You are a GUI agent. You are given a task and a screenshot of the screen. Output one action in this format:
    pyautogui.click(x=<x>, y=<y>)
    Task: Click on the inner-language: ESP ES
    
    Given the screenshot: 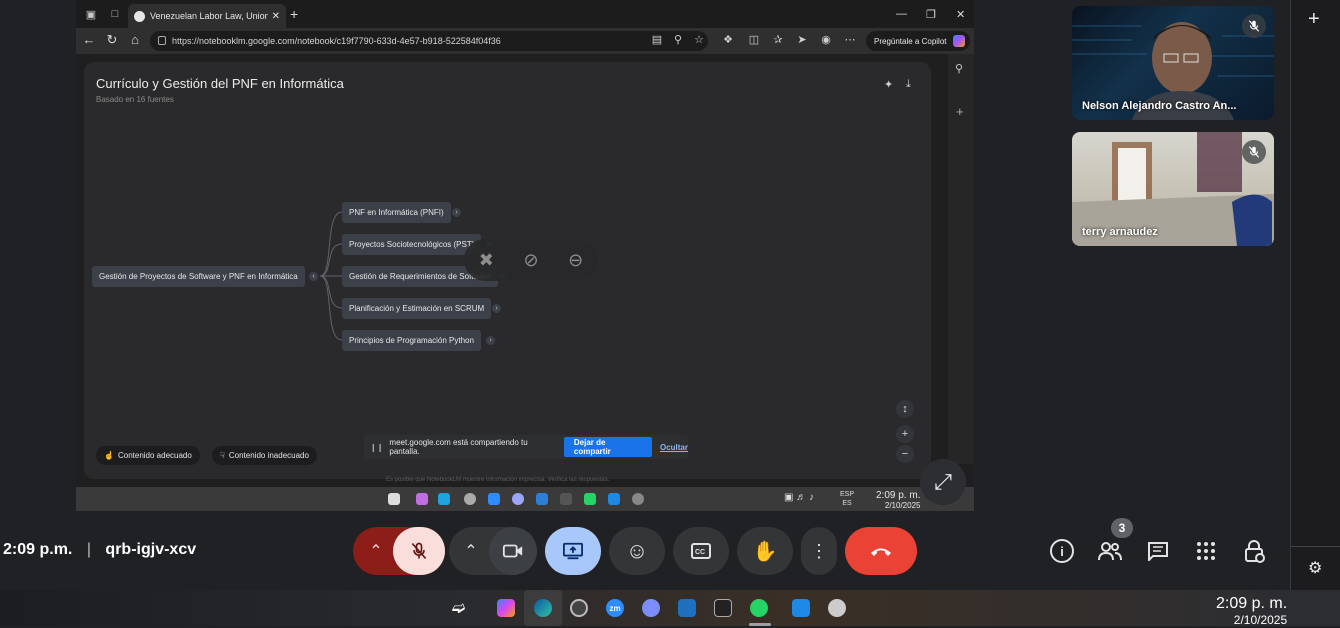 What is the action you would take?
    pyautogui.click(x=847, y=499)
    